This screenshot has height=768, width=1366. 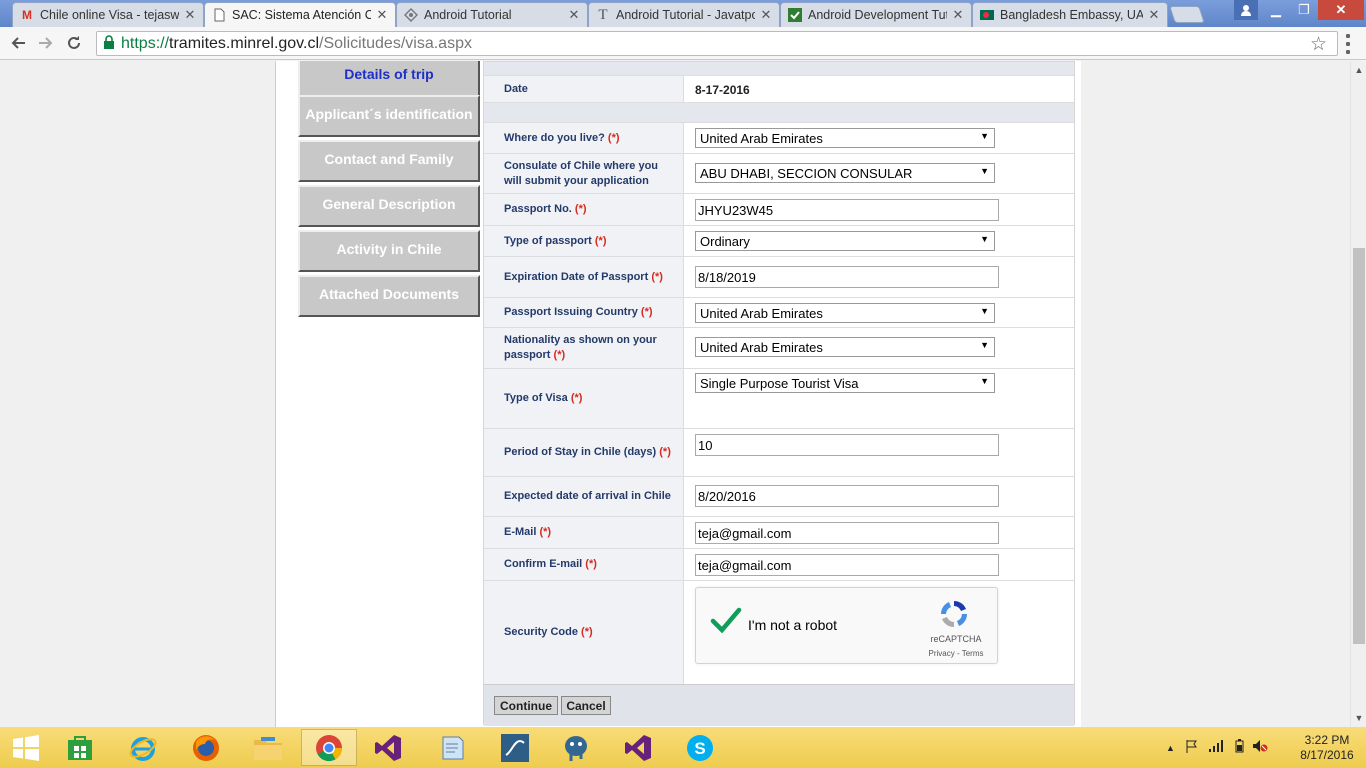 What do you see at coordinates (1192, 747) in the screenshot?
I see `action-center-flag-icon` at bounding box center [1192, 747].